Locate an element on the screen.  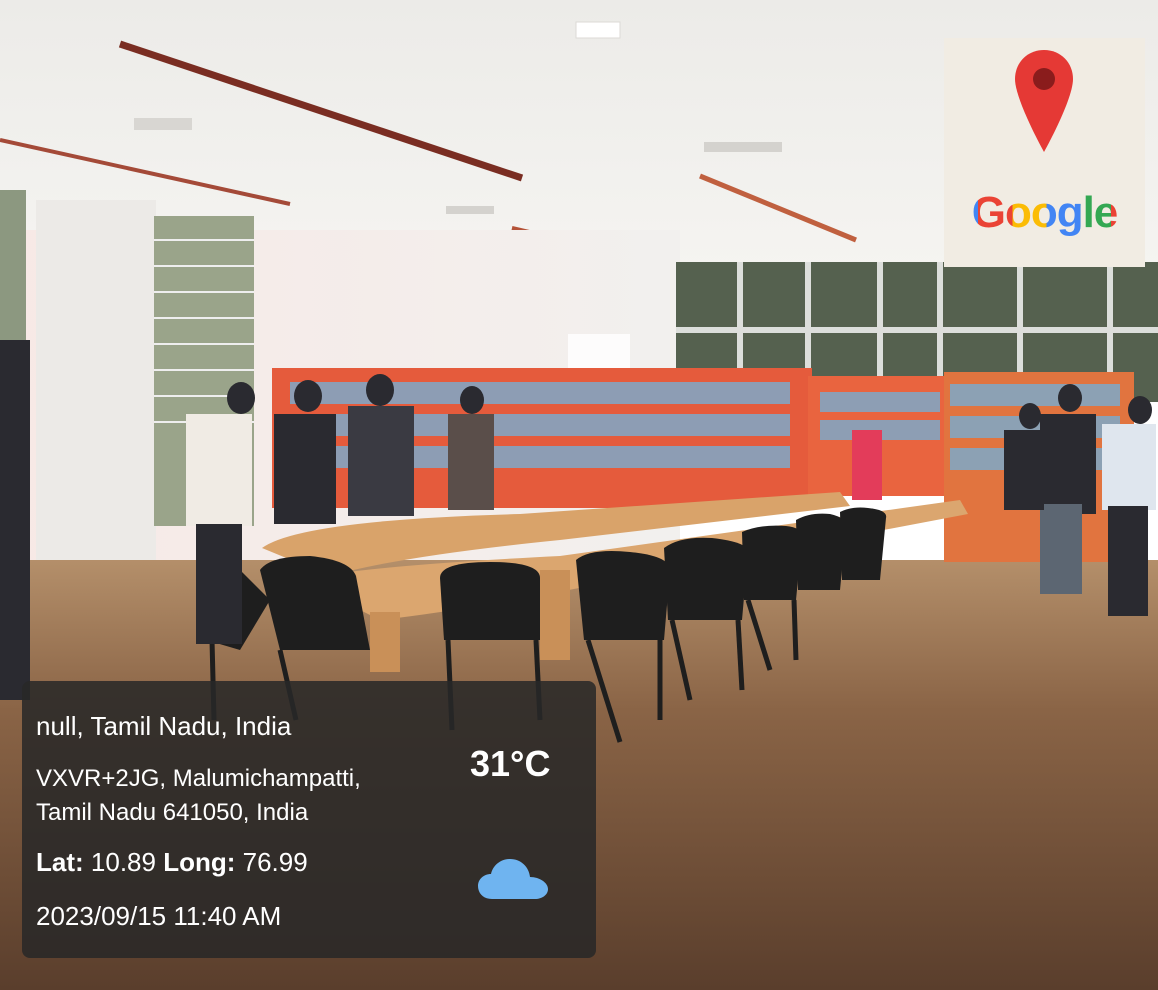
address-line-2: Tamil Nadu 641050, India is located at coordinates (172, 812).